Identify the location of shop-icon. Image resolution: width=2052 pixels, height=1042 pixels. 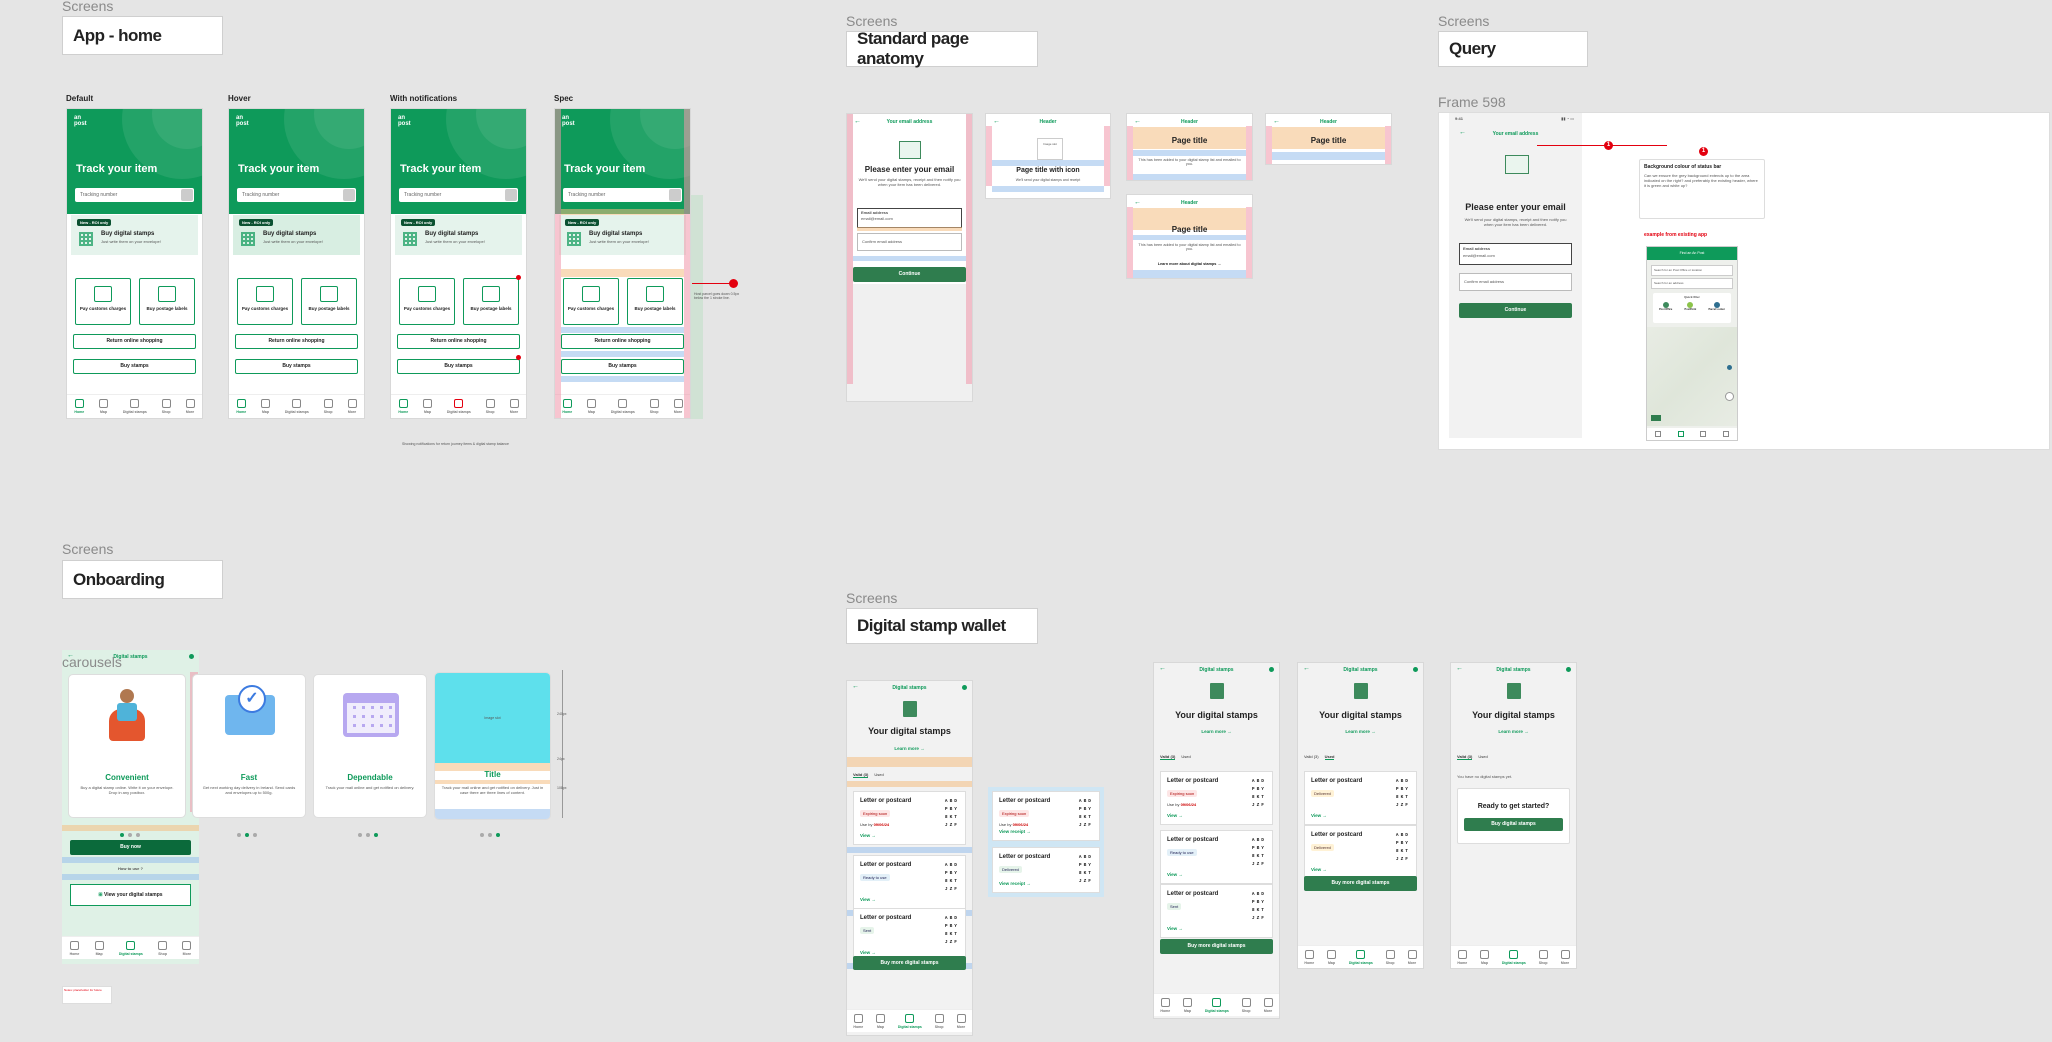
(1703, 434).